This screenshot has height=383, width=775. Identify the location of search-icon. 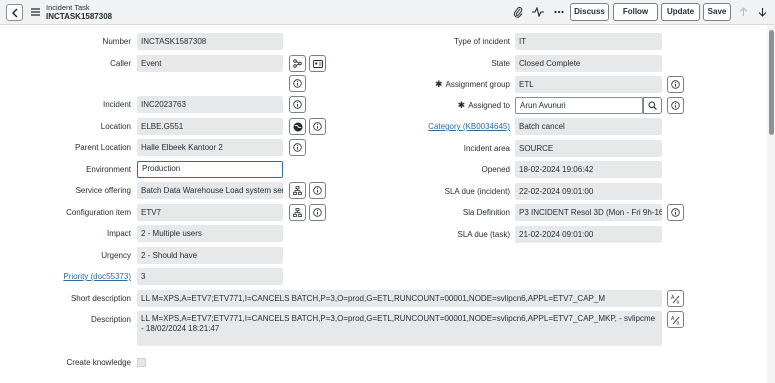
(652, 105).